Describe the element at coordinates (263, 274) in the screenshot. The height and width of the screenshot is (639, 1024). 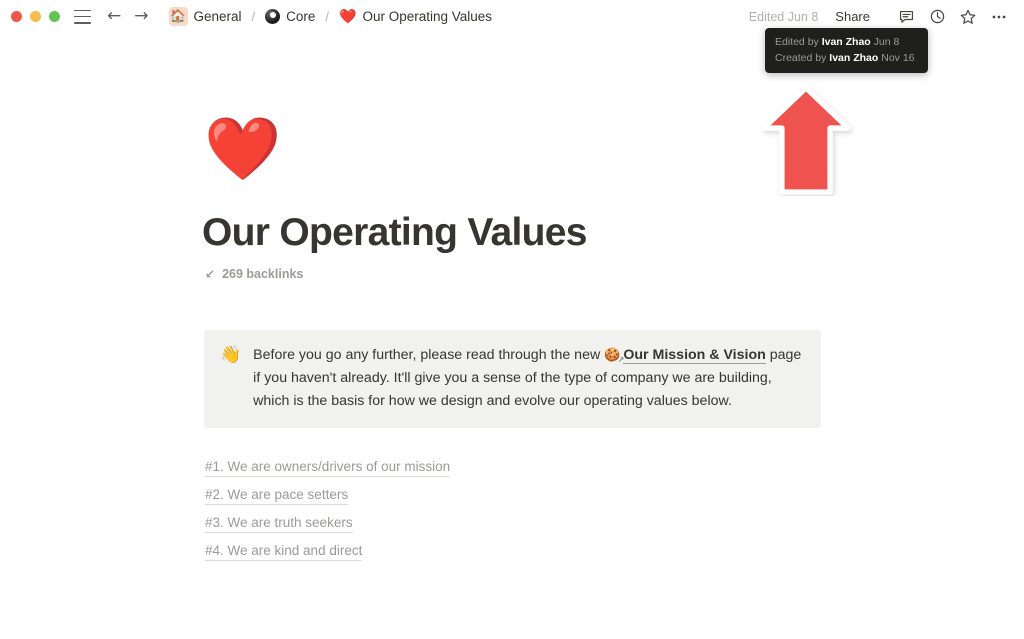
I see `backlinks-label: 269 backlinks` at that location.